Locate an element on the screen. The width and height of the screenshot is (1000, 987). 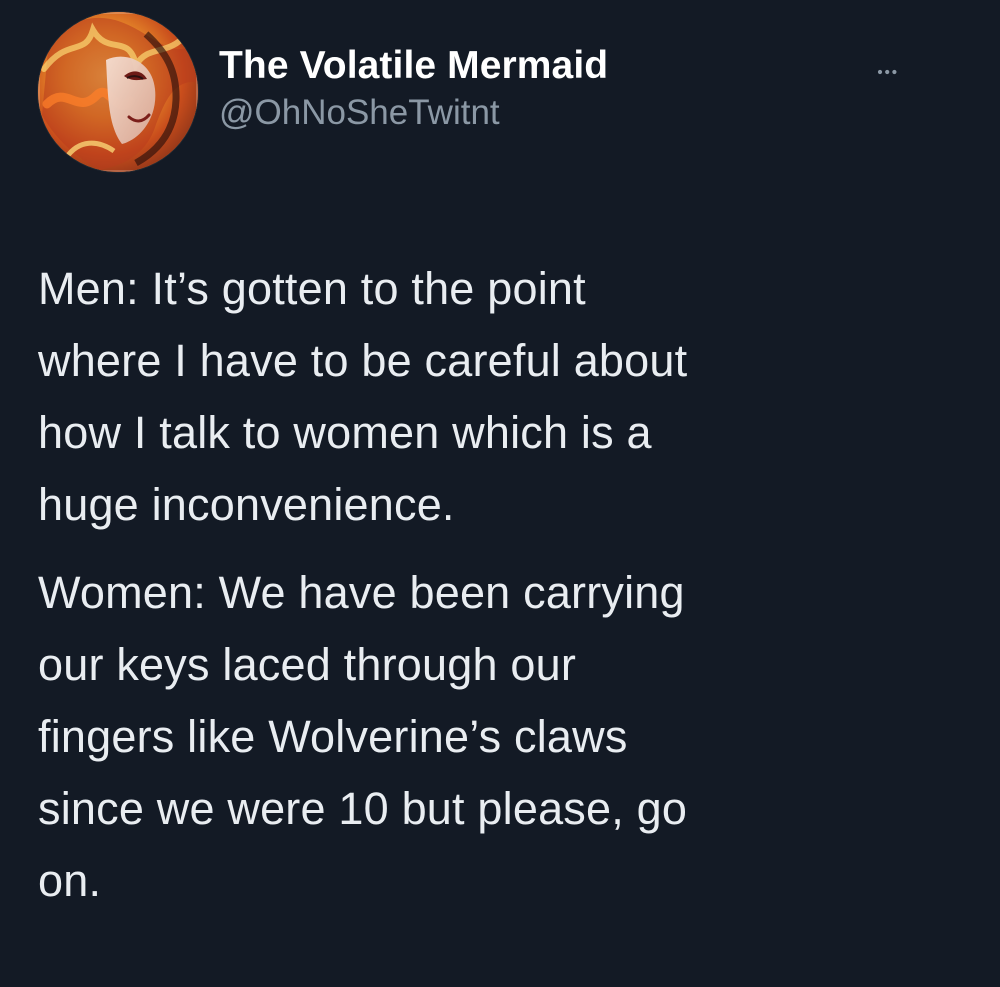
author-info: The Volatile Mermaid @OhNoSheTwitnt is located at coordinates (413, 89).